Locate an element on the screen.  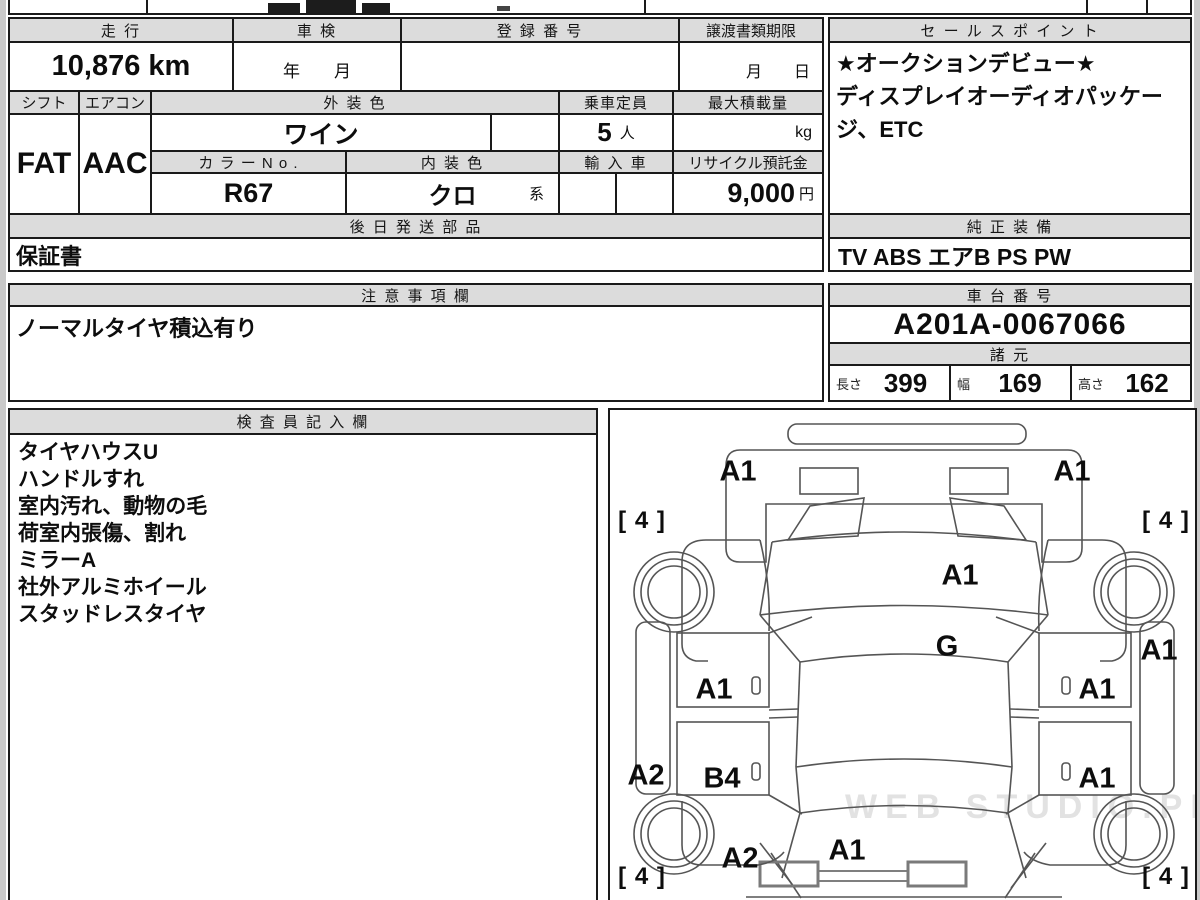
exterior-color-extra-cell is located at coordinates (525, 132).